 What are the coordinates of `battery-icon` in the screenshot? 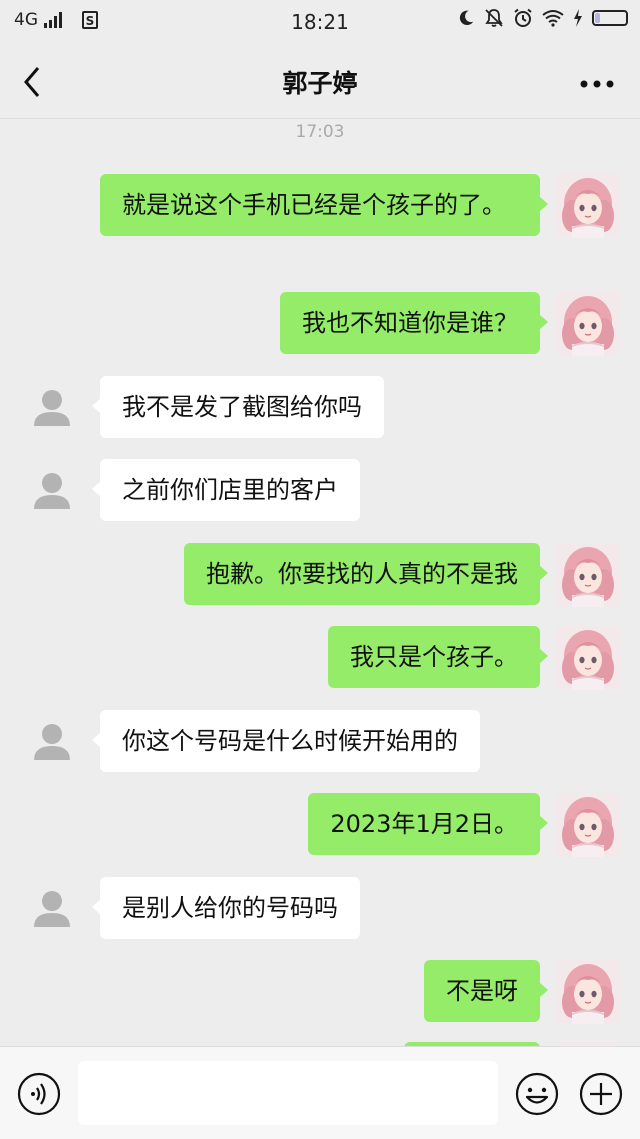 It's located at (610, 18).